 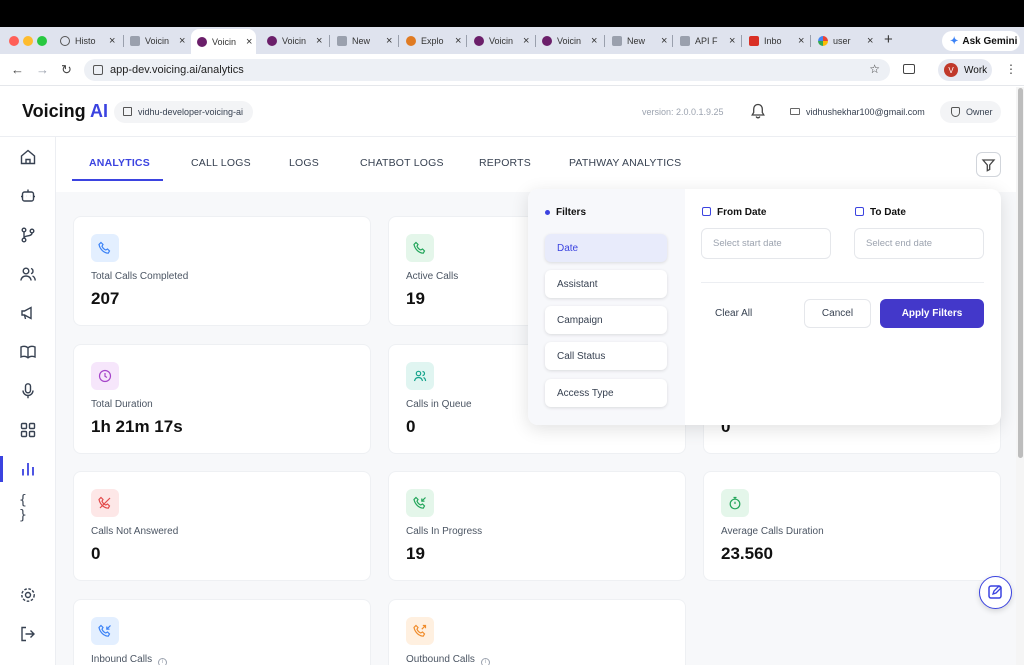 I want to click on apps-grid-icon, so click(x=28, y=430).